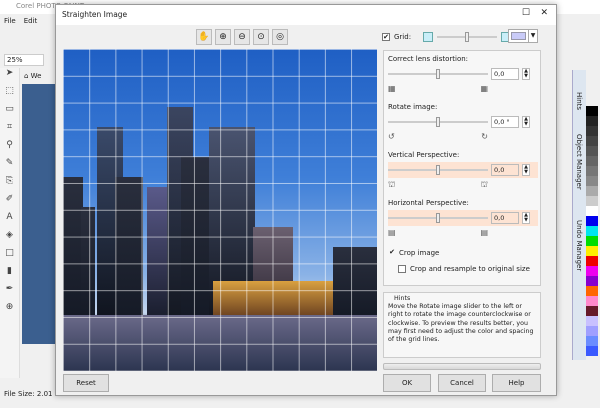 The image size is (600, 408). I want to click on pen-icon: ✒, so click(9, 293).